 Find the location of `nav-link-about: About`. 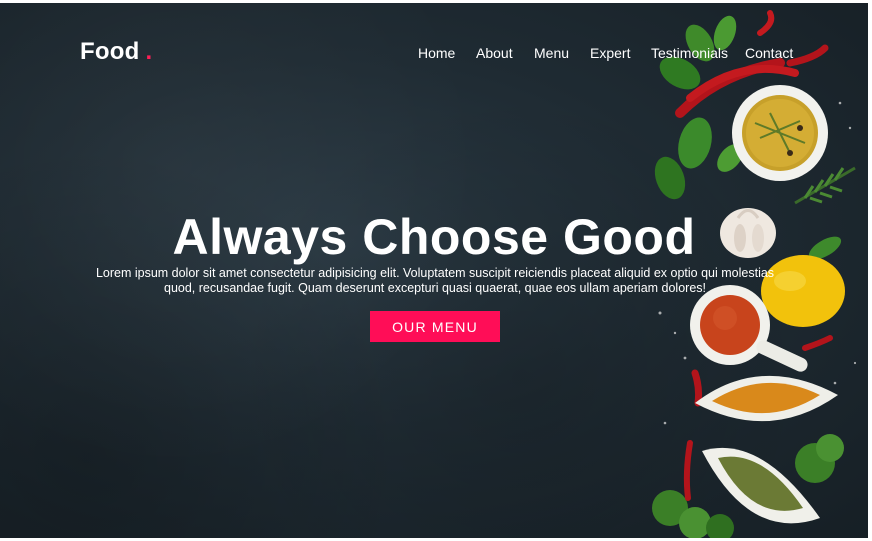

nav-link-about: About is located at coordinates (494, 53).